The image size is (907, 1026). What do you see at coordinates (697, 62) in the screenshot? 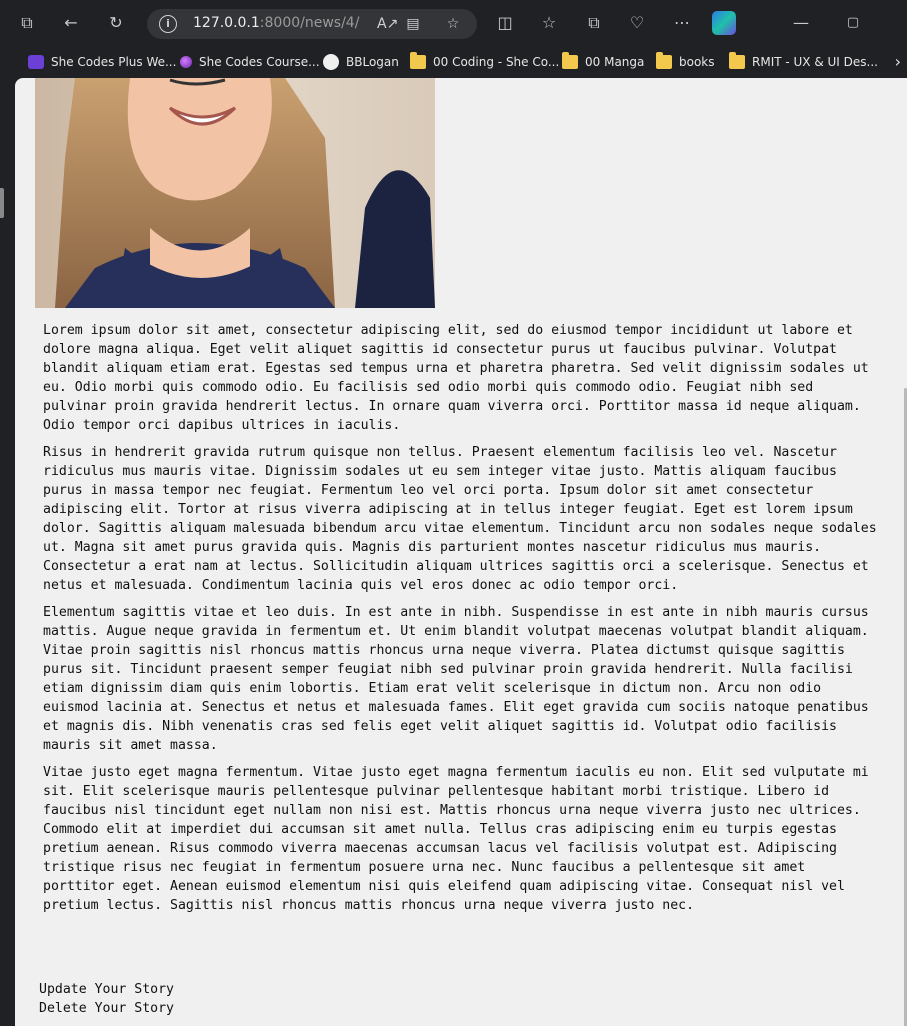
I see `bookmark-label: books` at bounding box center [697, 62].